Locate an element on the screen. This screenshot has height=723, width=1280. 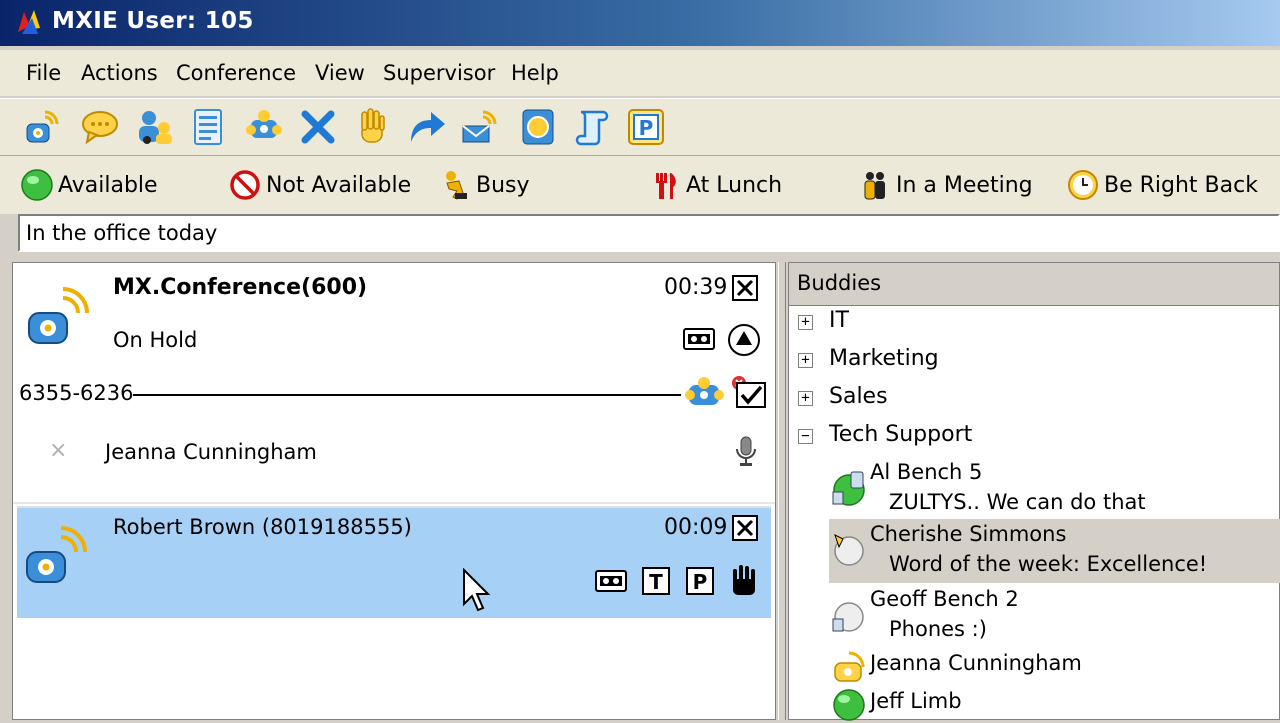
no-entry-icon is located at coordinates (245, 185).